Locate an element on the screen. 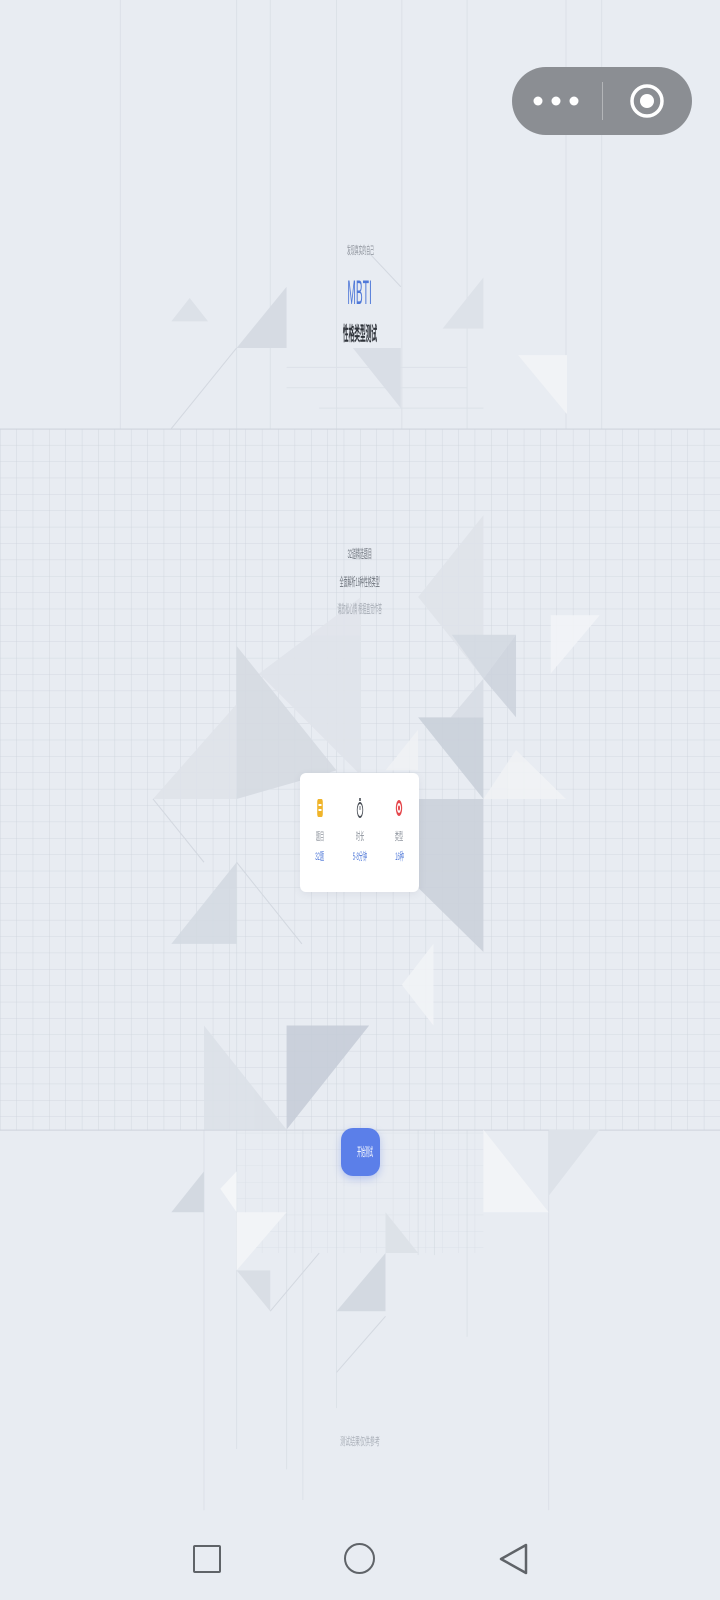 This screenshot has height=1600, width=720. subtitle: 发现真实的自己 is located at coordinates (360, 251).